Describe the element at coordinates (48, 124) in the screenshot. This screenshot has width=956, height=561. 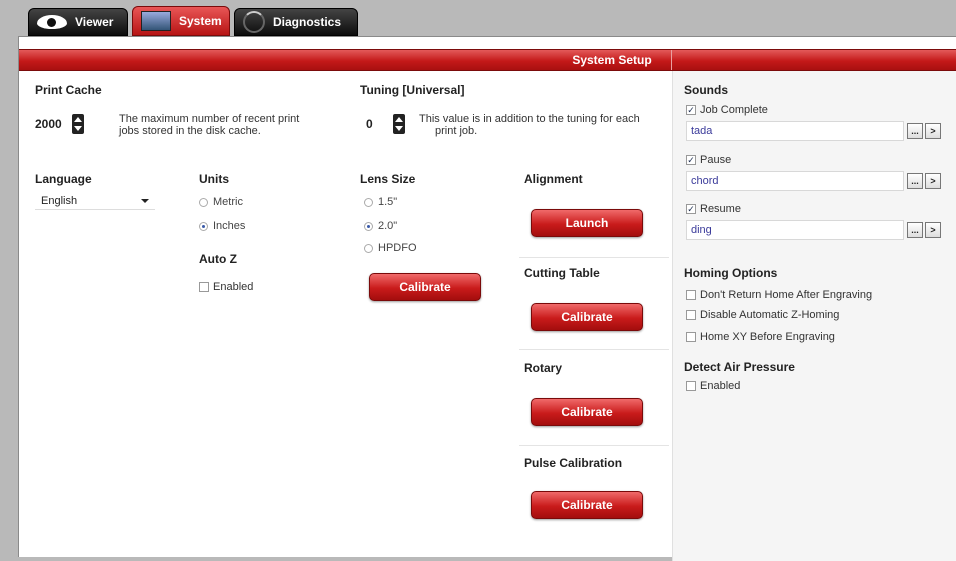
I see `print-cache-value: 2000` at that location.